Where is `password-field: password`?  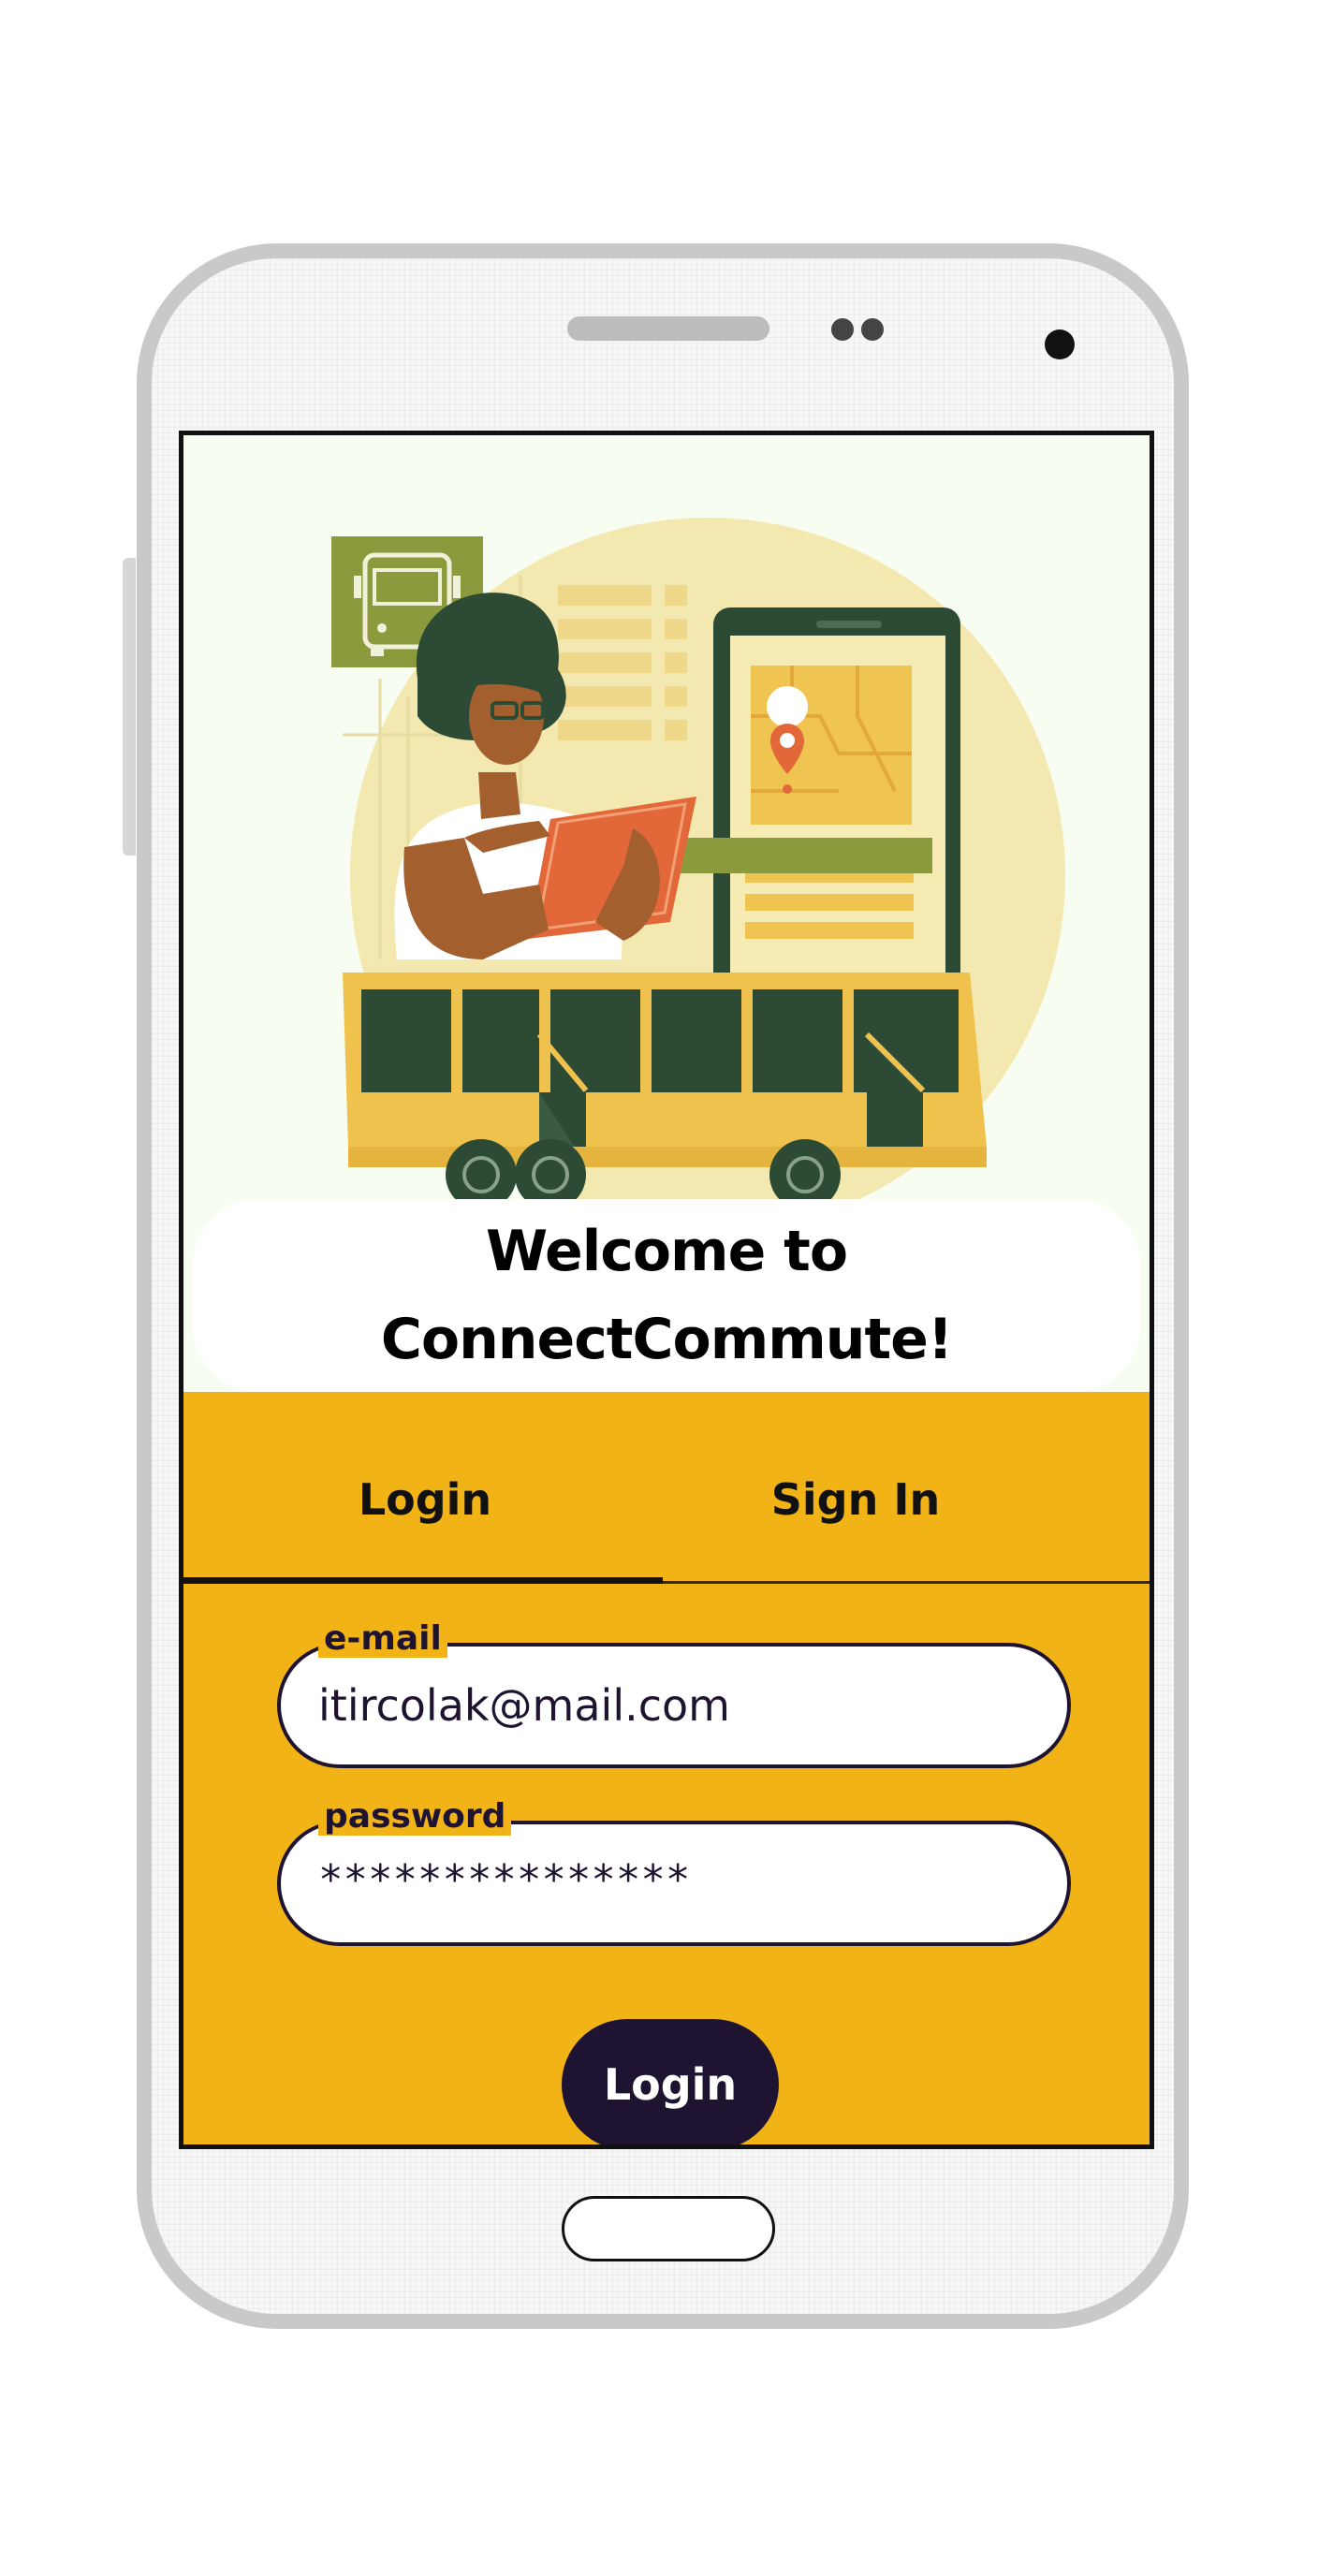
password-field: password is located at coordinates (674, 1872).